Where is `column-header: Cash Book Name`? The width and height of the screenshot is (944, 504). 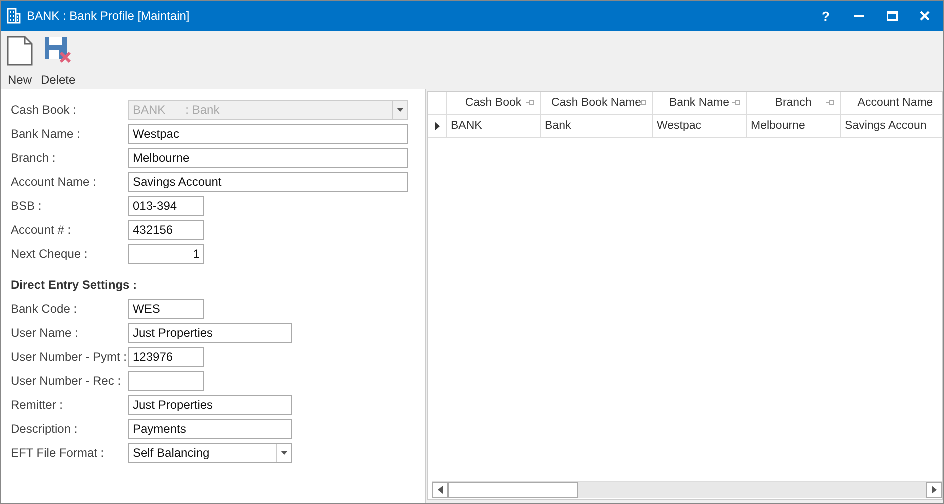
column-header: Cash Book Name is located at coordinates (596, 103).